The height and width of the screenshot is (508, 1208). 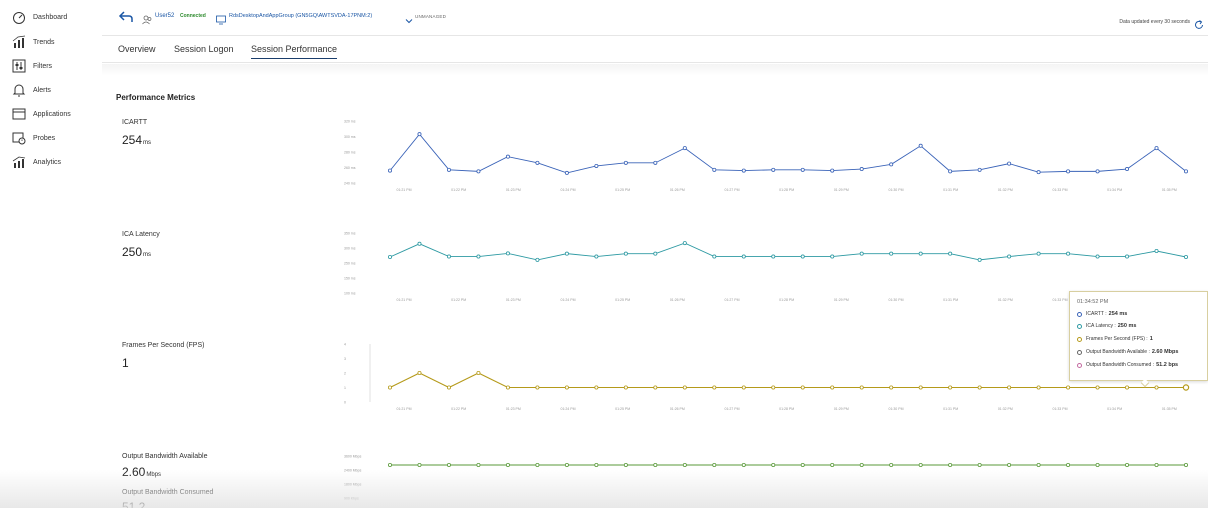 I want to click on chart-bandwidth: 3600 Mbps 2400 Mbps 1800 Mbps 900 Kbps, so click(x=769, y=478).